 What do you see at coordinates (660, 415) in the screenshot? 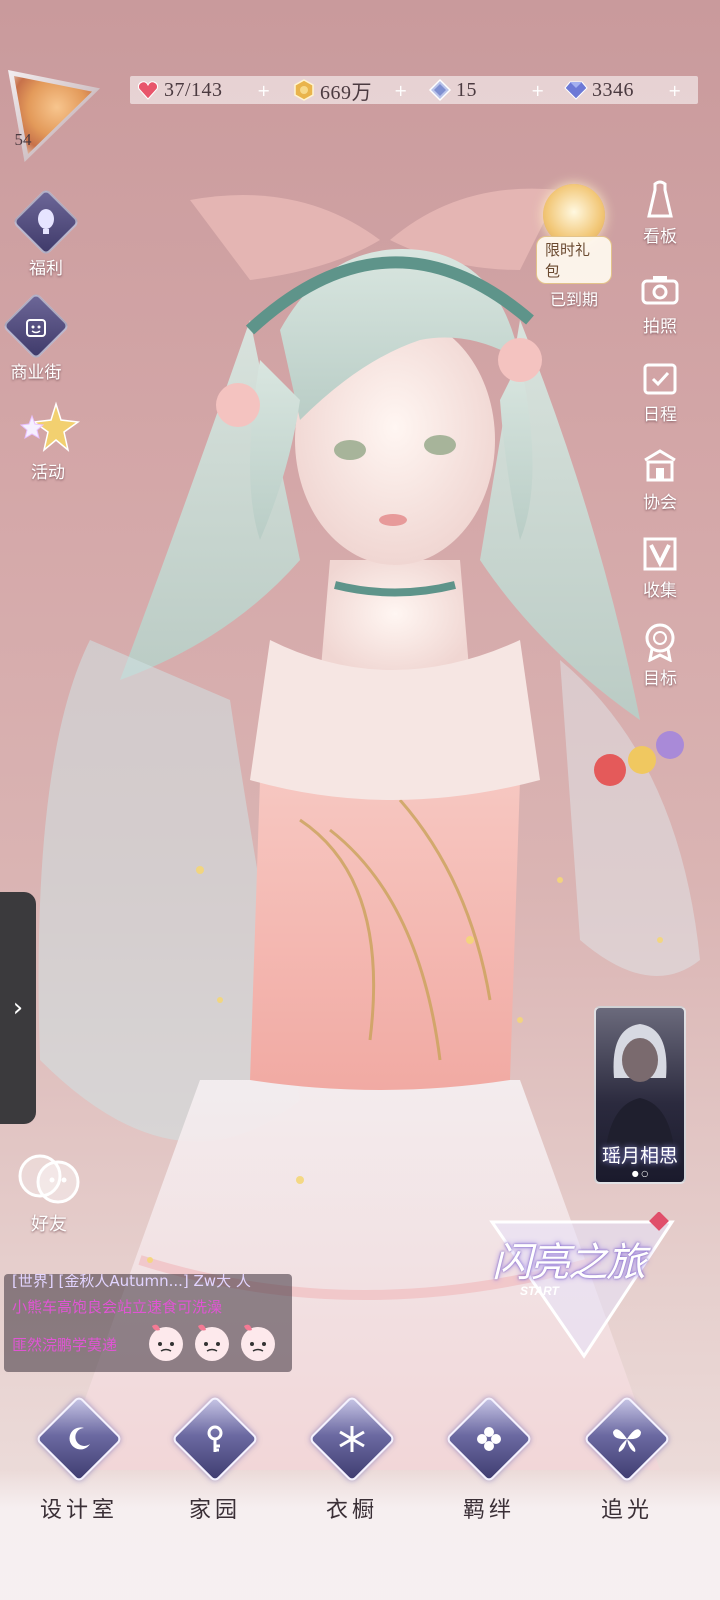
I see `menu-schedule-label: 日程` at bounding box center [660, 415].